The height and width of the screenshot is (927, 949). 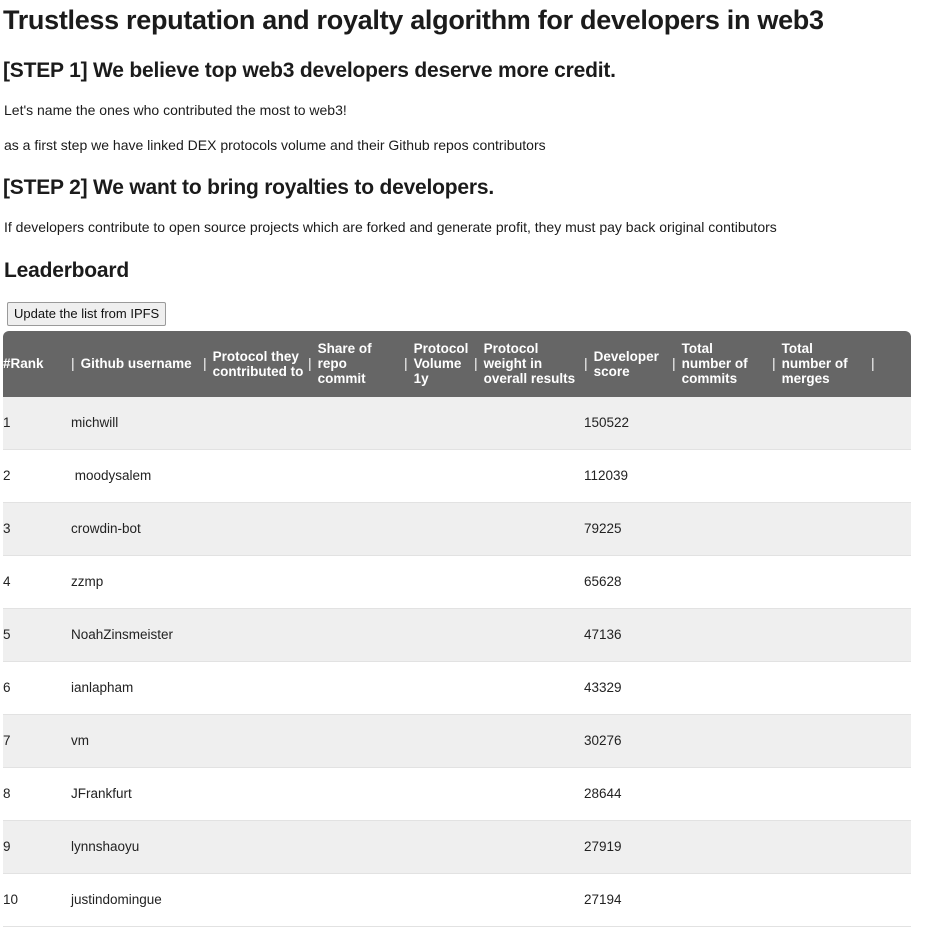 I want to click on column-header-merges: | Total number of merges, so click(x=821, y=364).